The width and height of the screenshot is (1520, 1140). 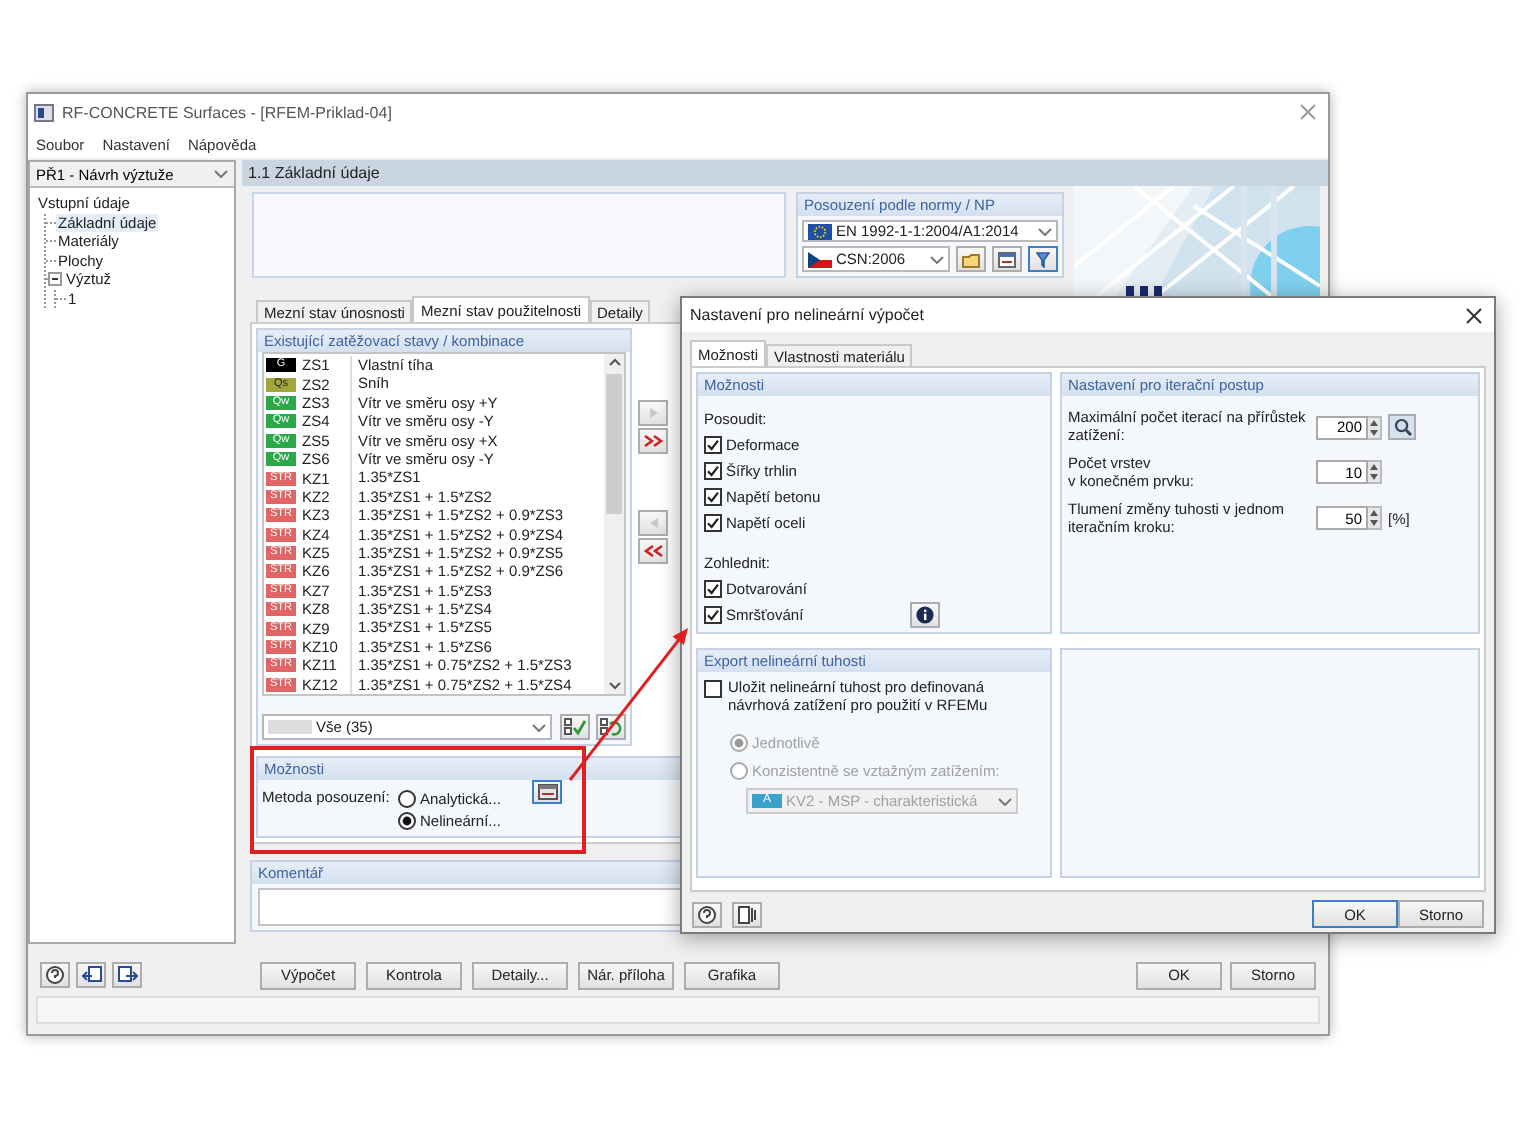 What do you see at coordinates (611, 727) in the screenshot?
I see `refresh-list-icon` at bounding box center [611, 727].